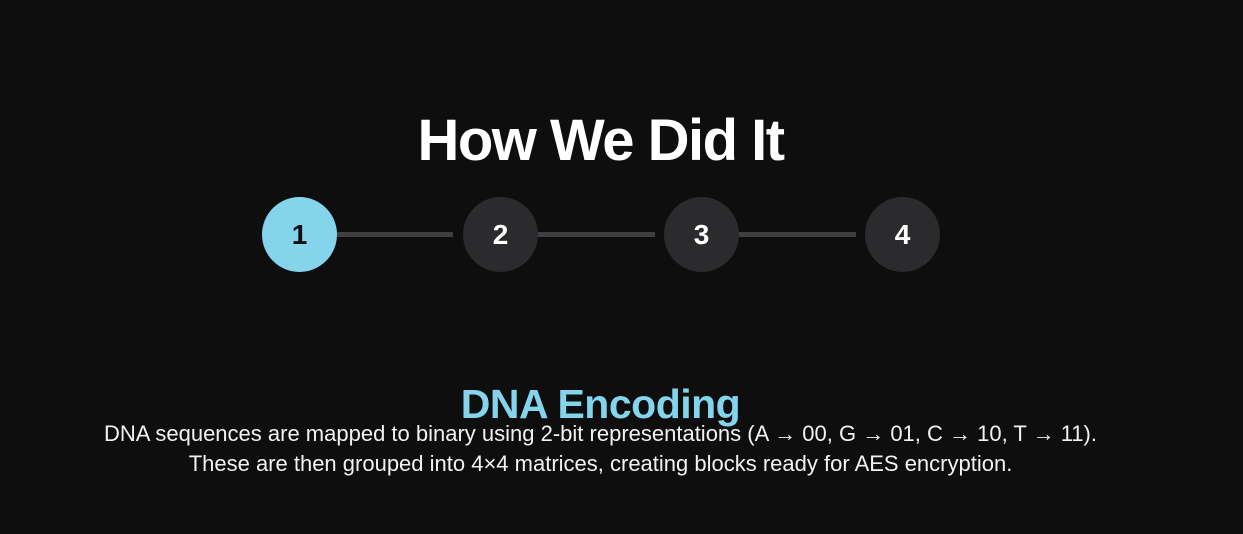 This screenshot has width=1243, height=534. I want to click on step-4-button: 4, so click(902, 234).